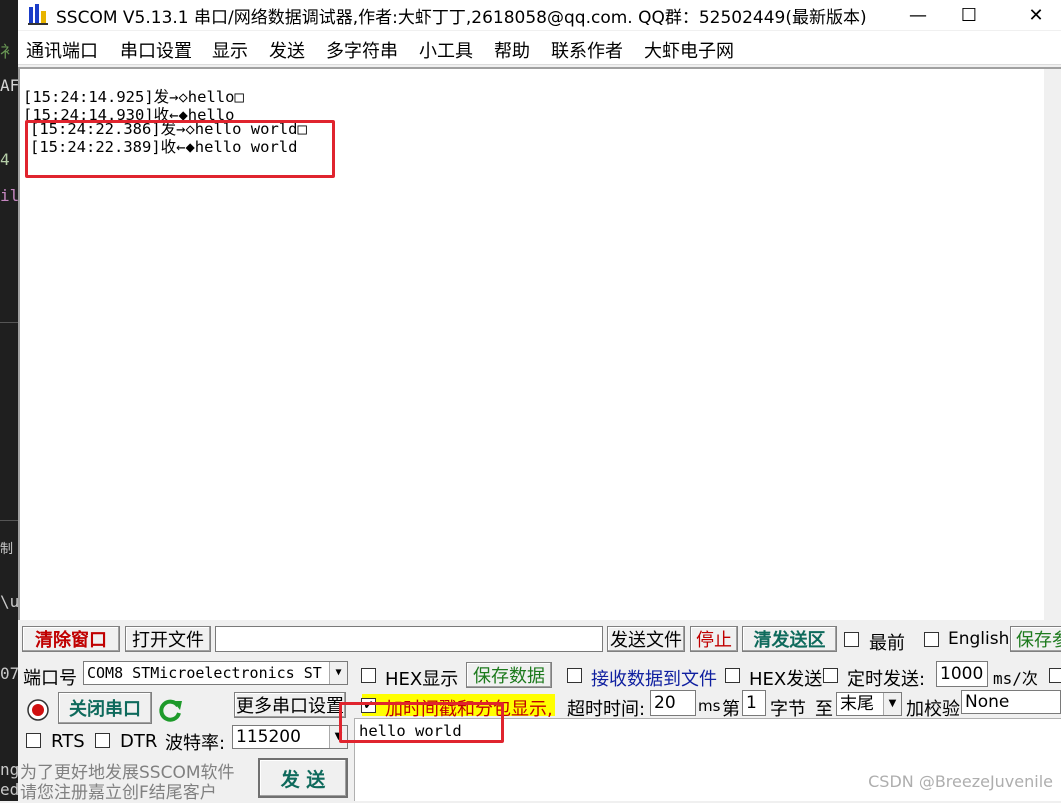 The height and width of the screenshot is (803, 1061). I want to click on baud-select: 115200 ▼, so click(290, 737).